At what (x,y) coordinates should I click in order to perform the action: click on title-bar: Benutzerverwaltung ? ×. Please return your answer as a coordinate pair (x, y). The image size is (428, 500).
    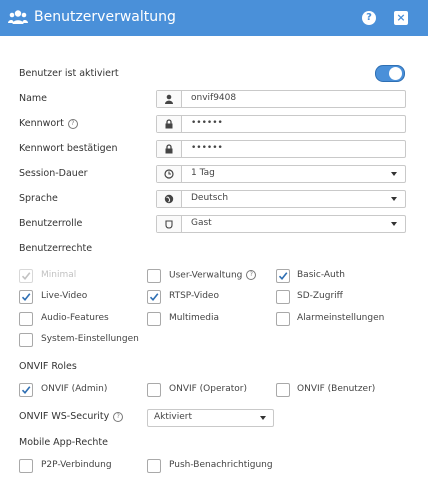
    Looking at the image, I should click on (214, 18).